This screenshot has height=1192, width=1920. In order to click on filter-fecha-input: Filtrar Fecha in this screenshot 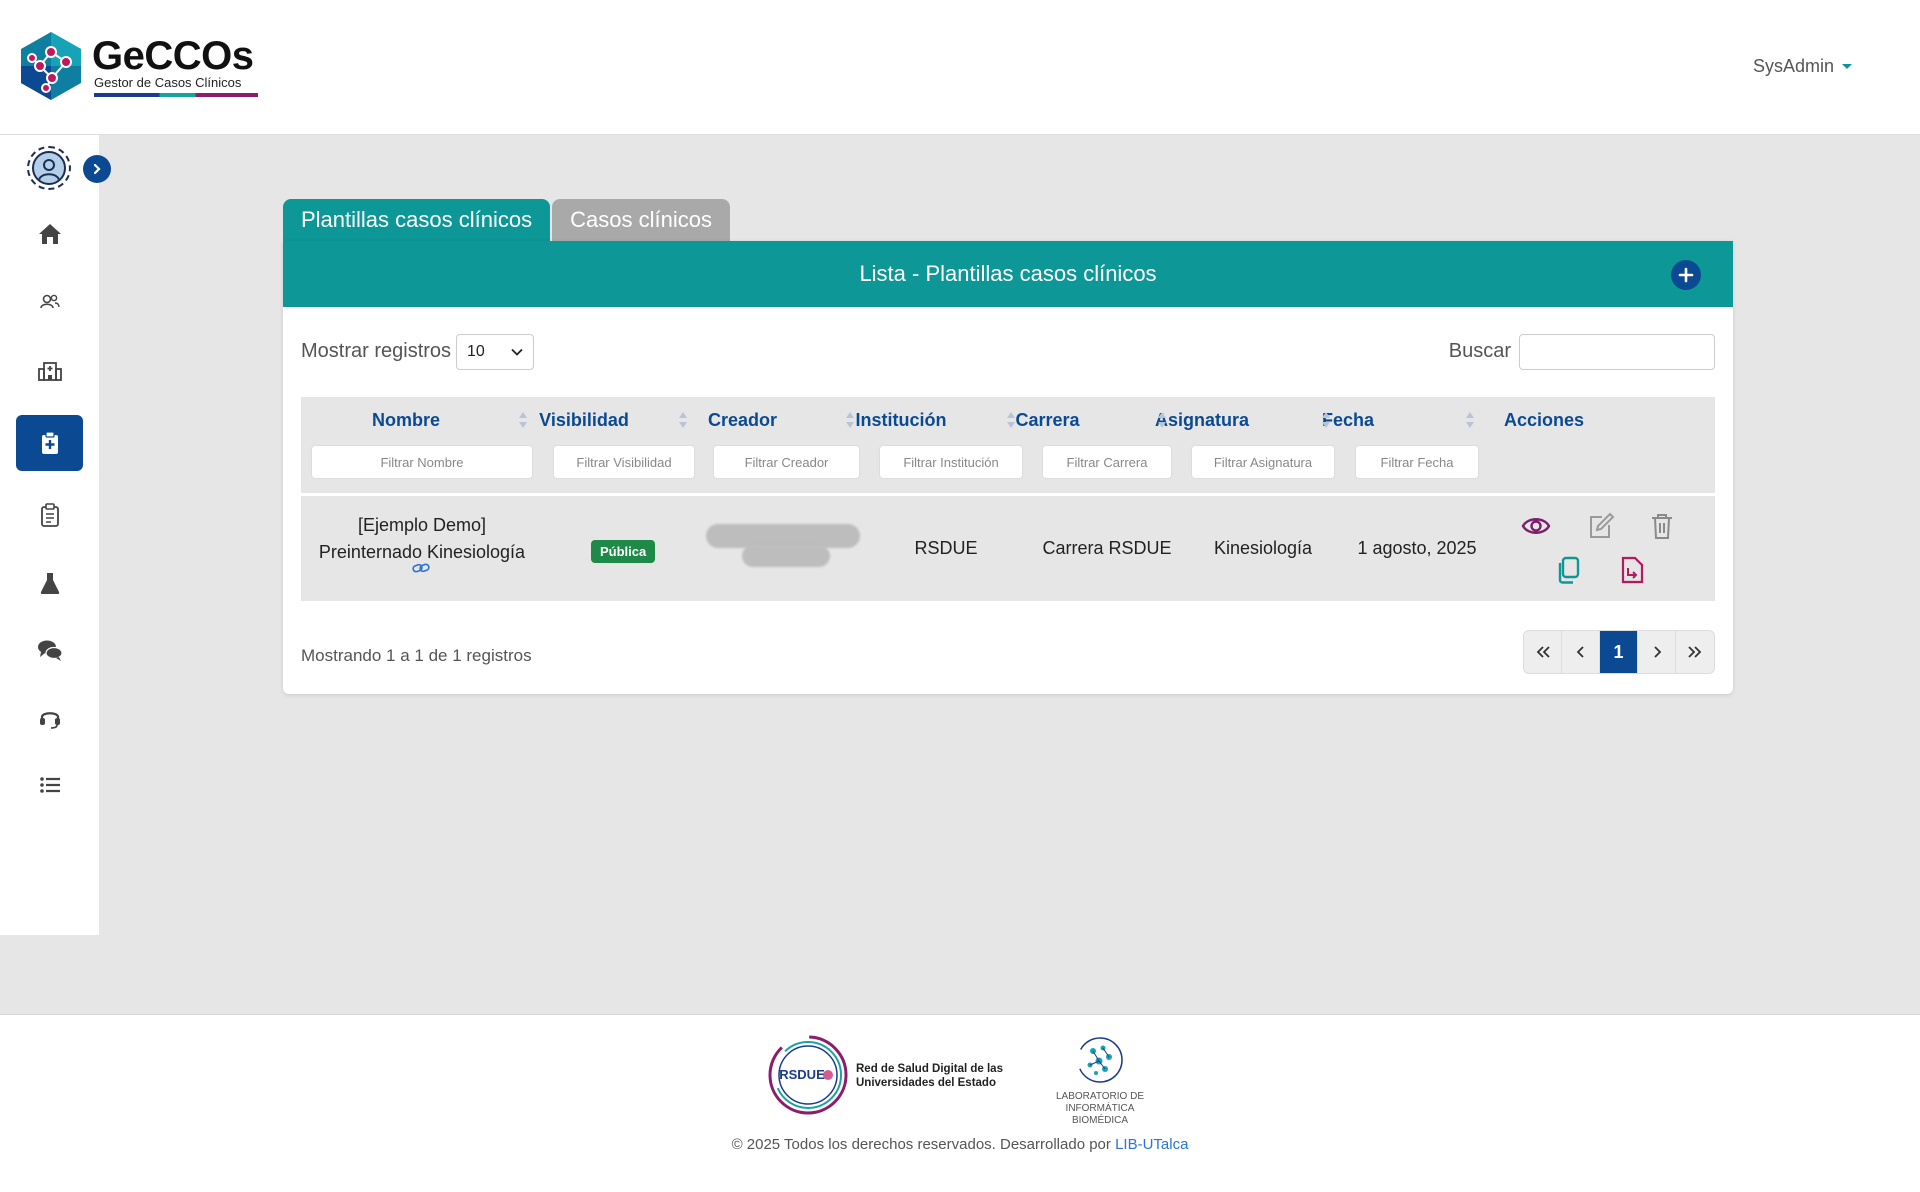, I will do `click(1417, 462)`.